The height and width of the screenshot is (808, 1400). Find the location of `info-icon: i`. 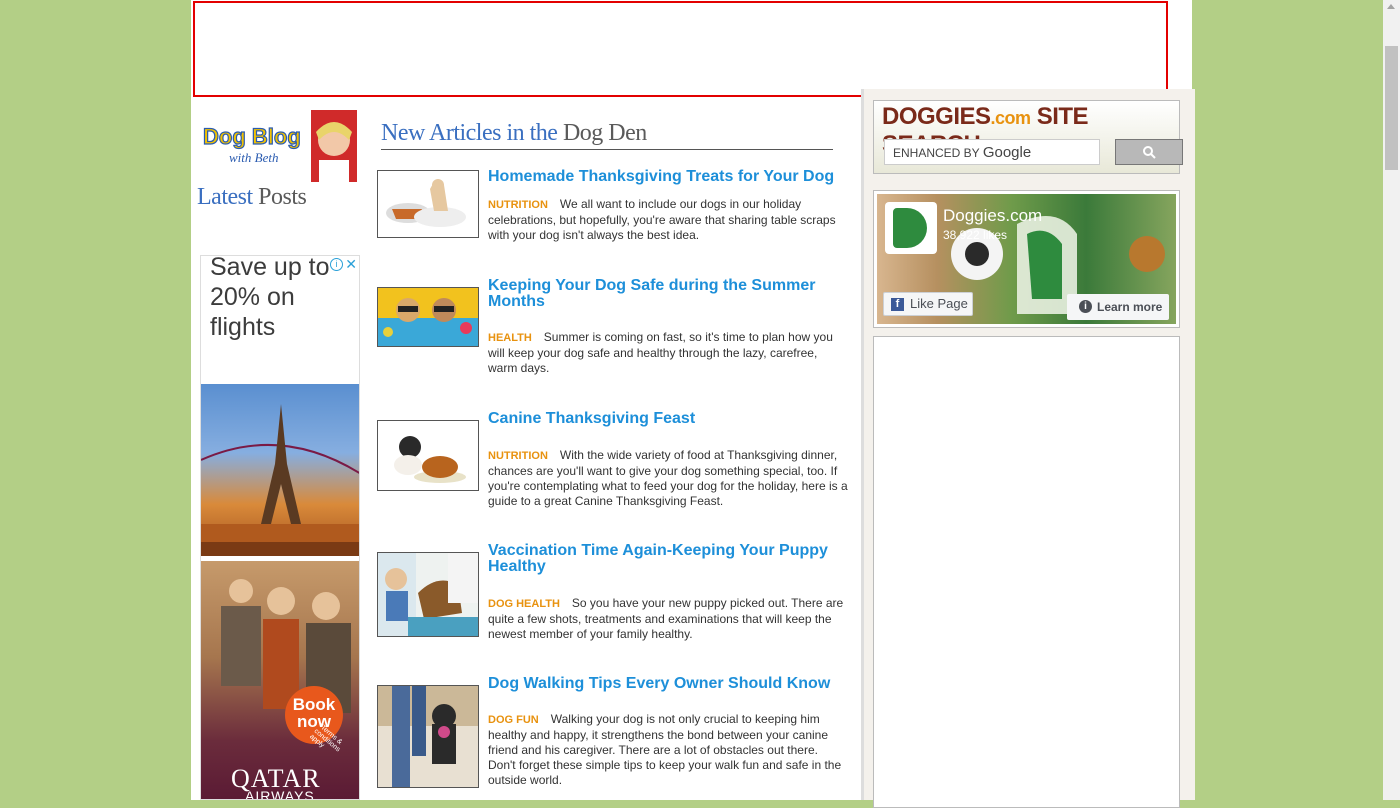

info-icon: i is located at coordinates (1085, 306).